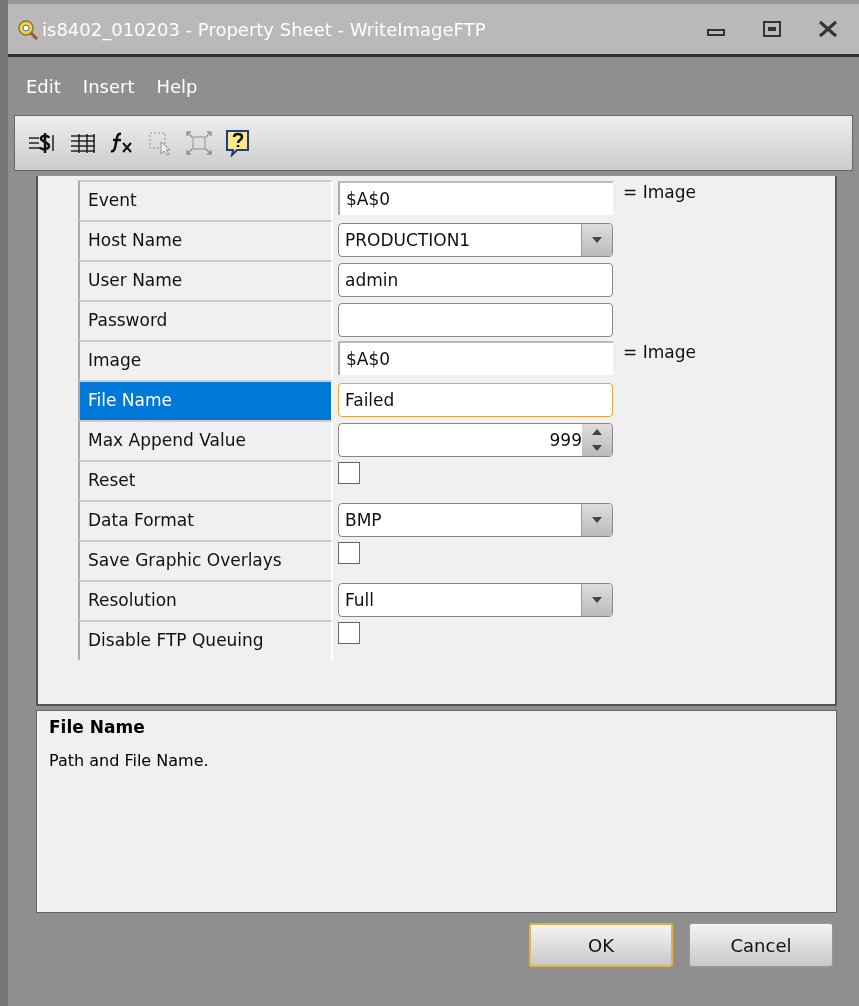  I want to click on property-label: Reset, so click(205, 480).